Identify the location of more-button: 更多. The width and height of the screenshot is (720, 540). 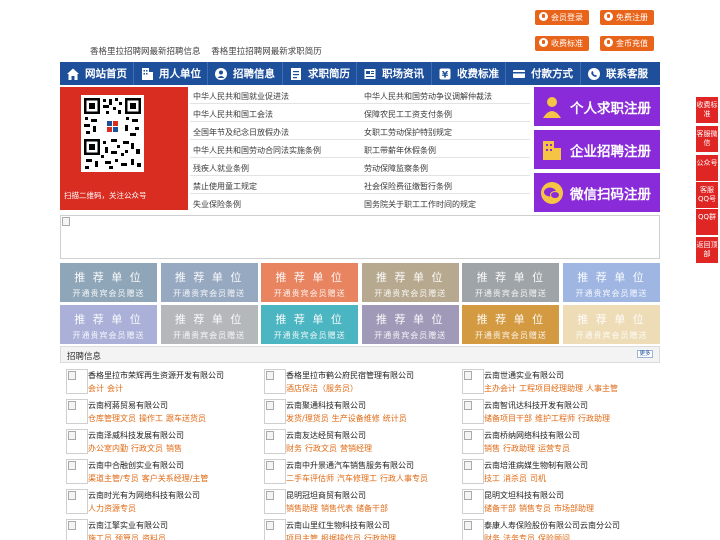
(645, 354).